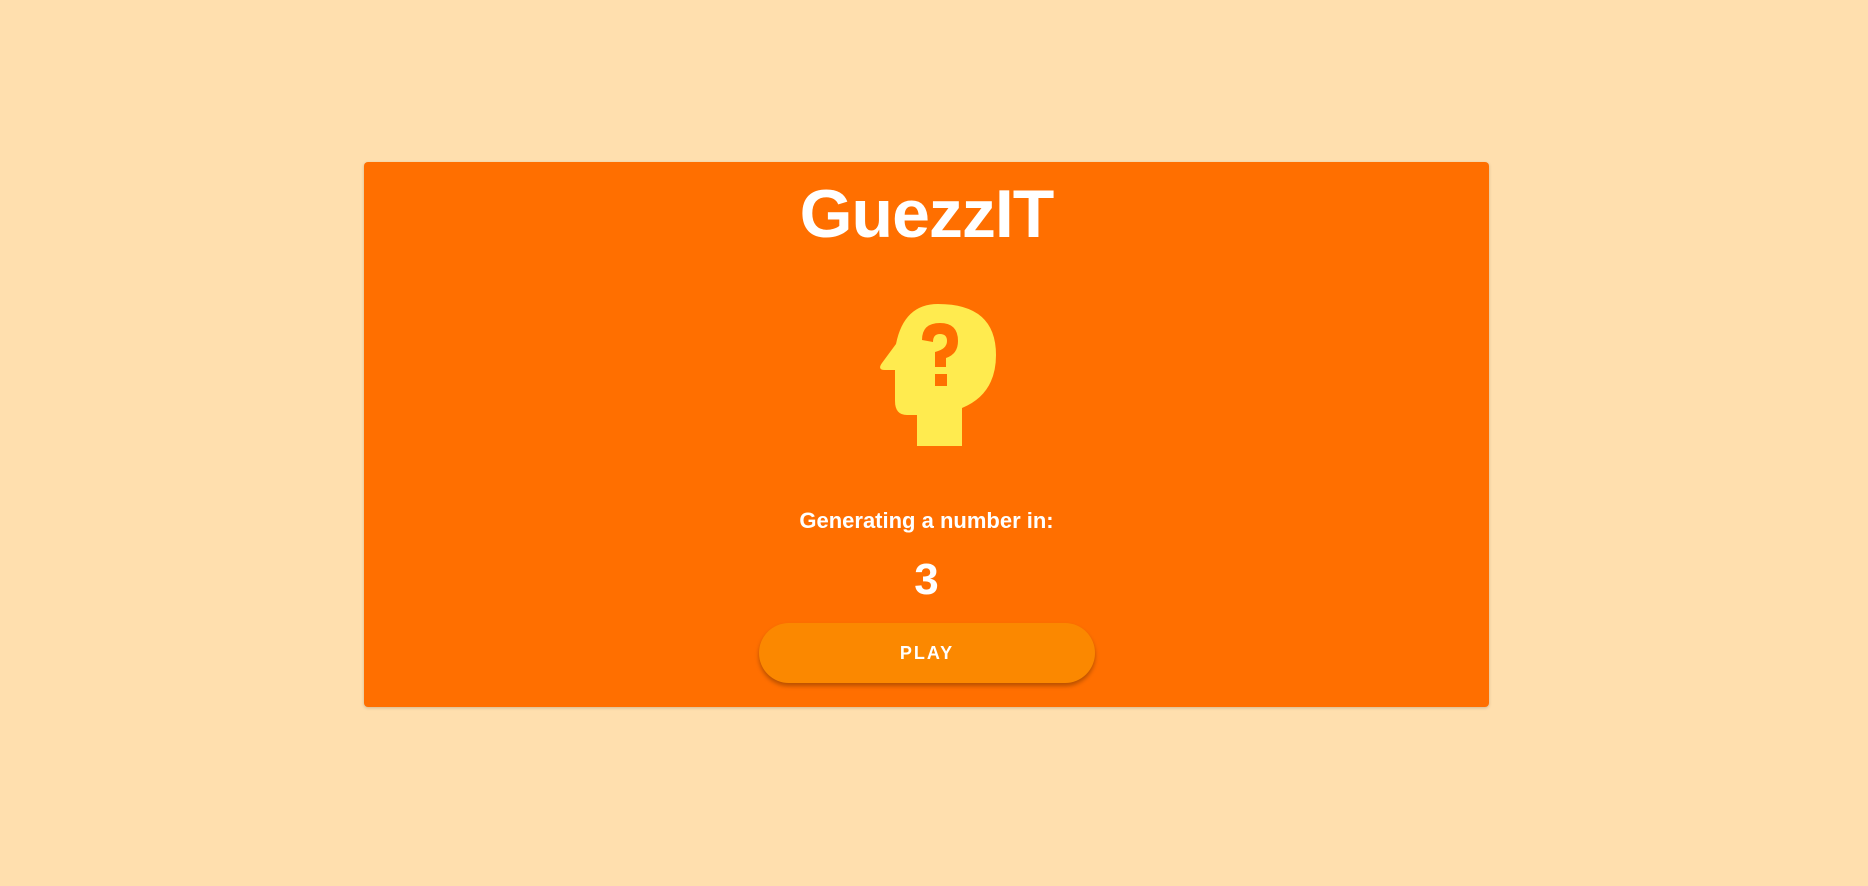 This screenshot has width=1868, height=886. Describe the element at coordinates (926, 520) in the screenshot. I see `status-label: Generating a number in:` at that location.